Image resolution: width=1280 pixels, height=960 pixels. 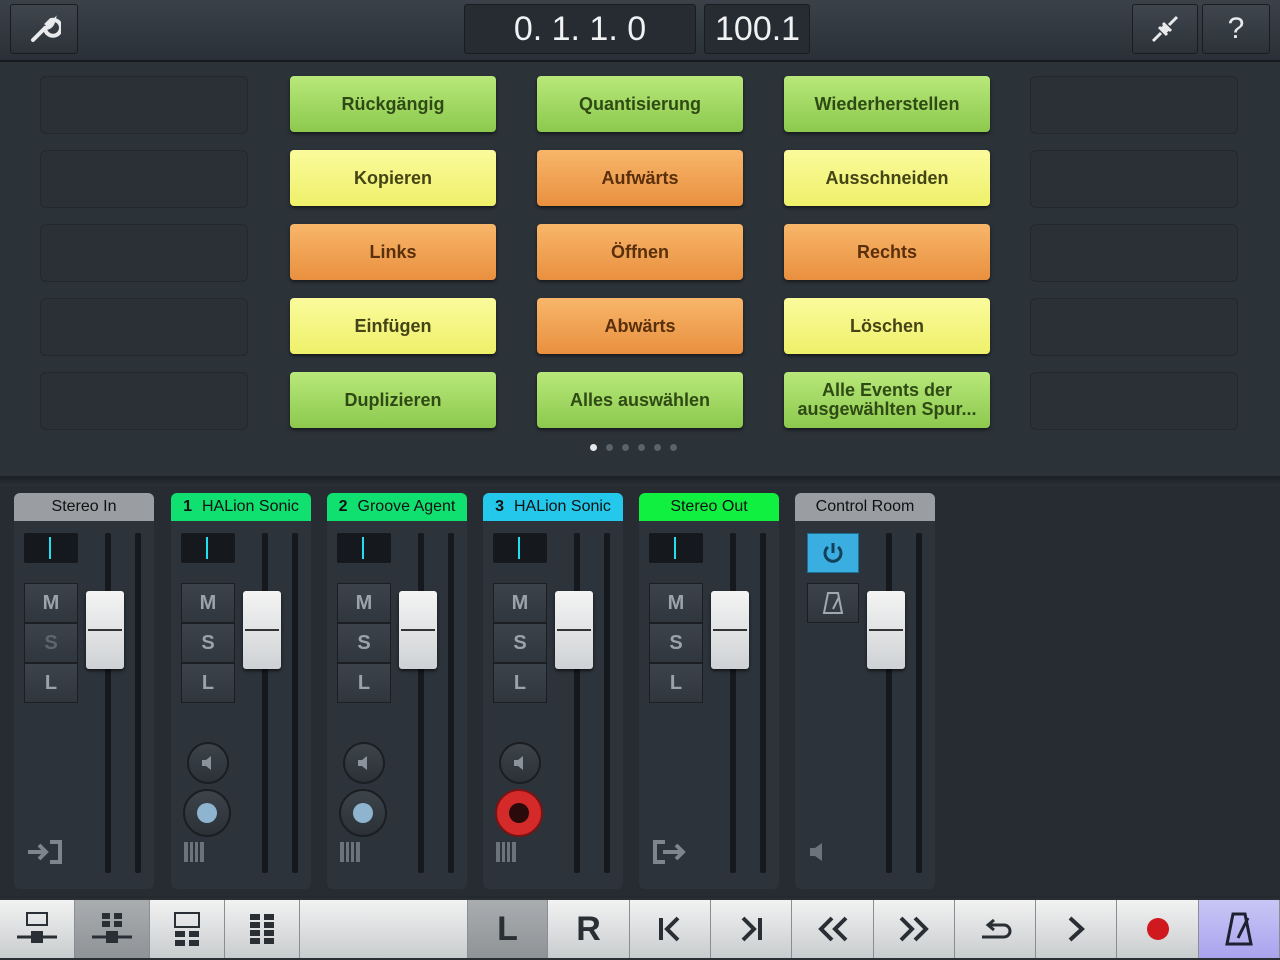 I want to click on tempo-display: 100.1, so click(x=757, y=29).